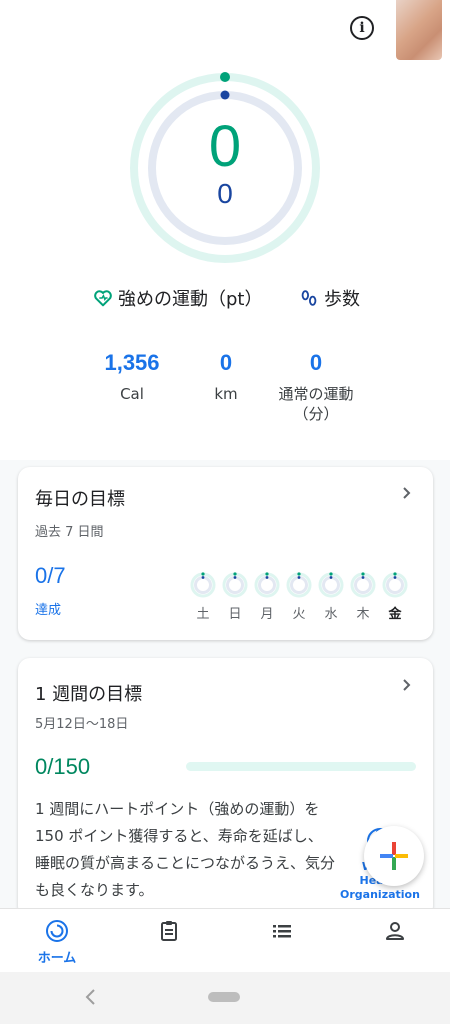  I want to click on nav-home: ホーム, so click(57, 941).